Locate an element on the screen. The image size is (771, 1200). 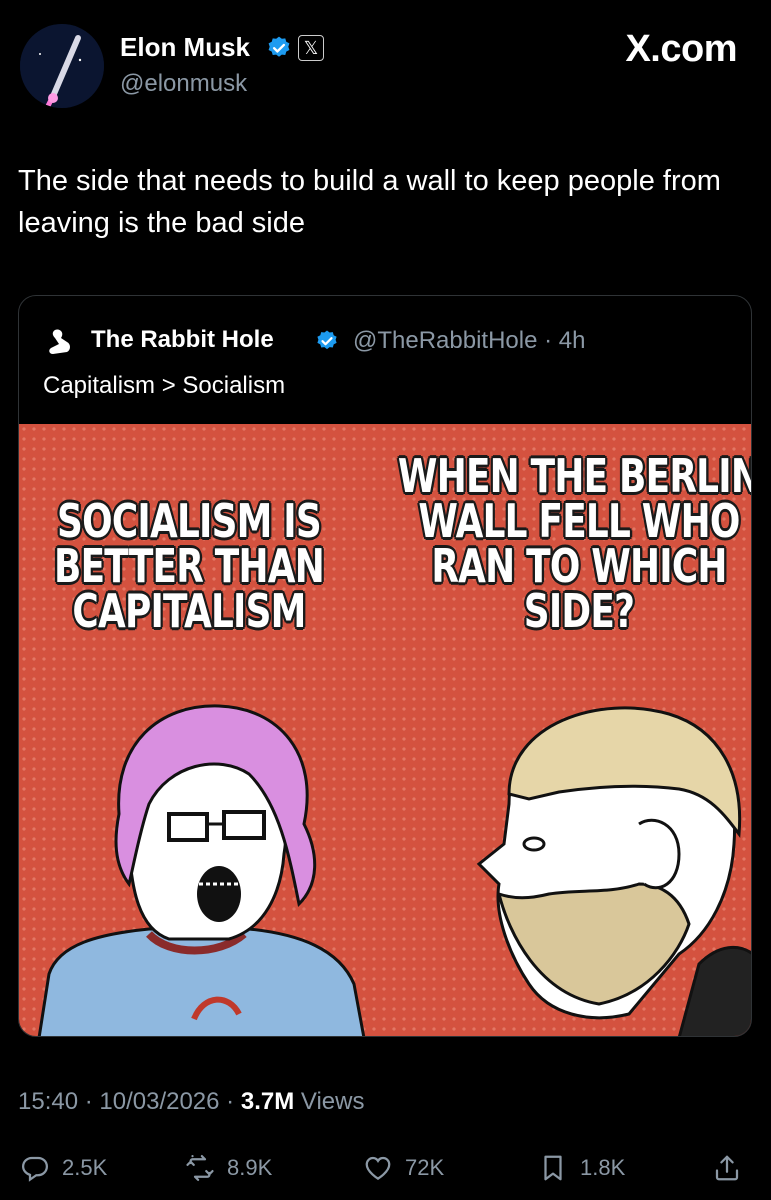
brand-label: X.com is located at coordinates (681, 49).